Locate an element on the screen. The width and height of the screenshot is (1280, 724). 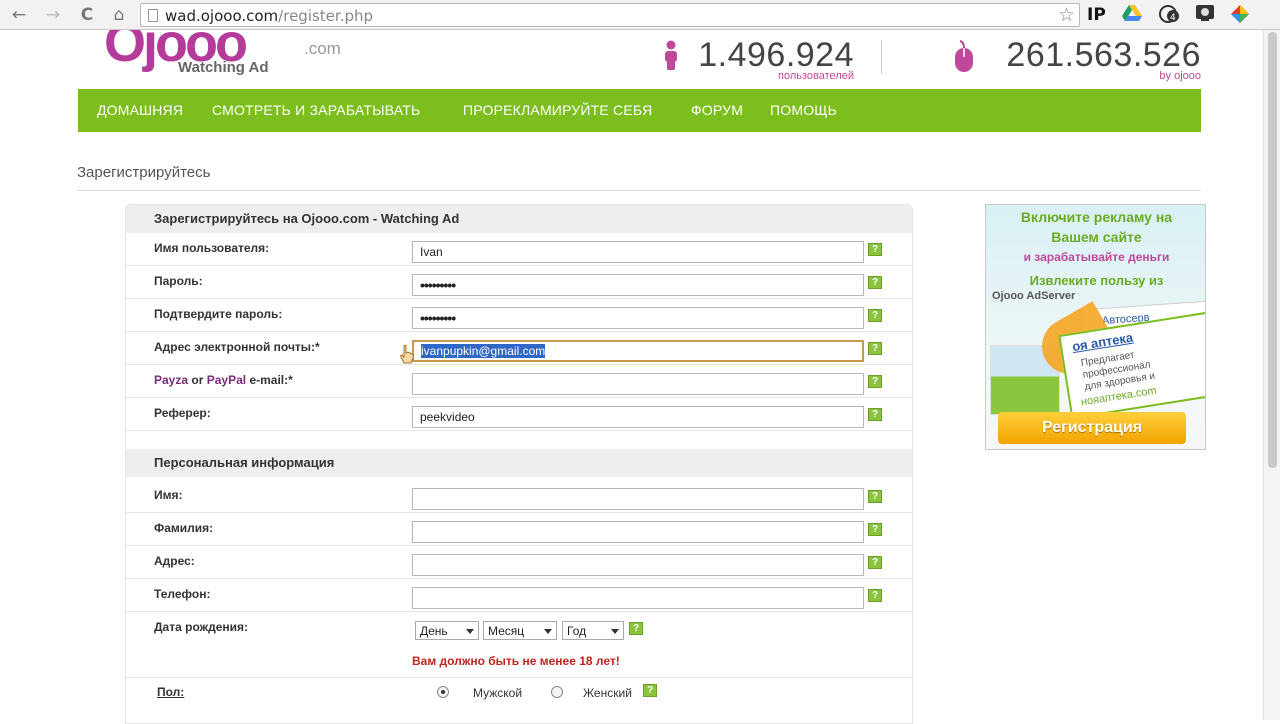
month-select-value: Месяц is located at coordinates (506, 631).